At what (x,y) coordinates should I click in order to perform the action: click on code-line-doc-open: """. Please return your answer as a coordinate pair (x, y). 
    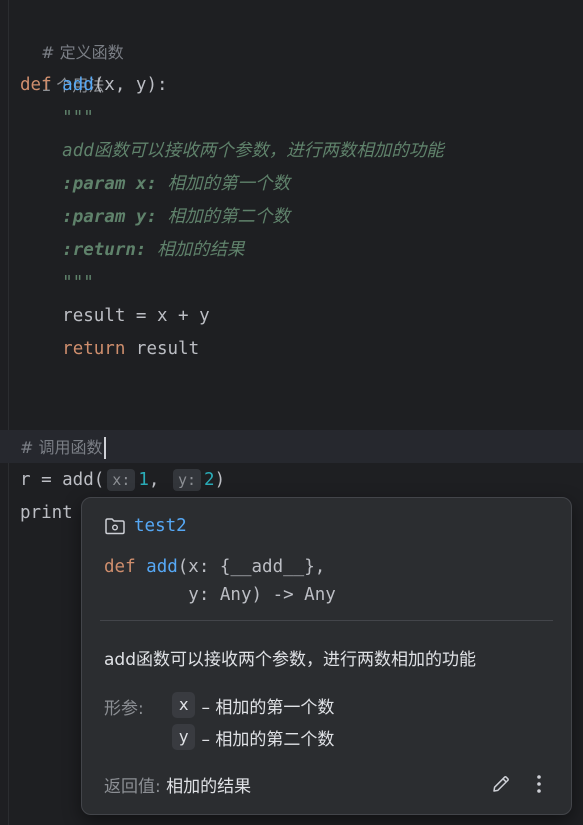
    Looking at the image, I should click on (57, 118).